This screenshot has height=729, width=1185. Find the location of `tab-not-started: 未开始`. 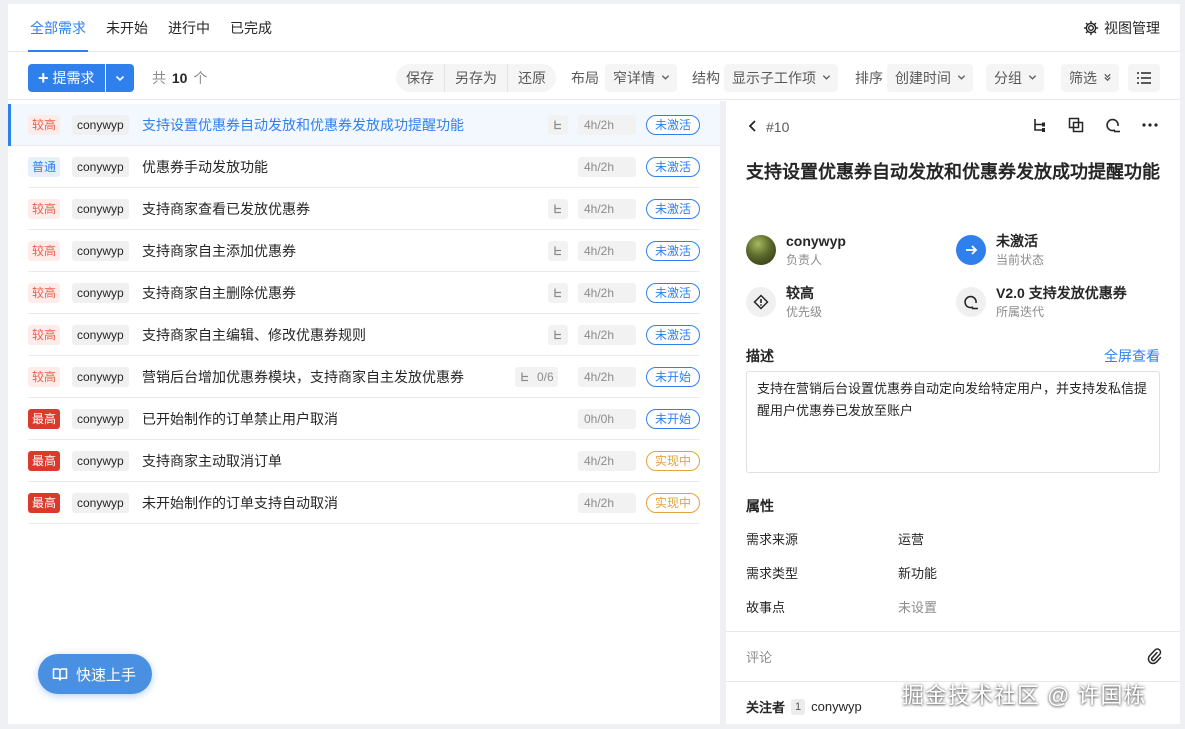

tab-not-started: 未开始 is located at coordinates (127, 28).